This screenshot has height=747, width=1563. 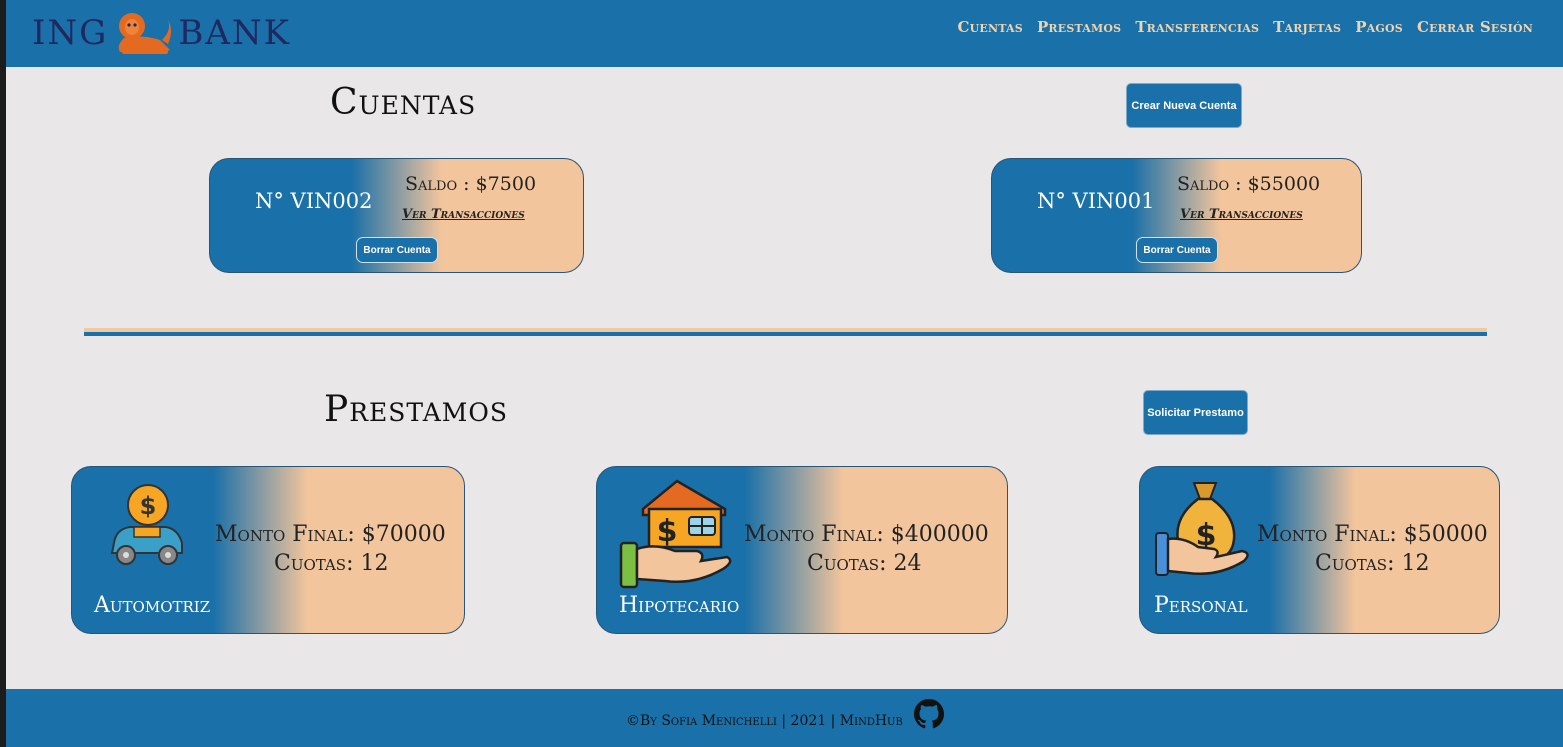 I want to click on loan-monto: Monto Final: $50000, so click(x=1372, y=534).